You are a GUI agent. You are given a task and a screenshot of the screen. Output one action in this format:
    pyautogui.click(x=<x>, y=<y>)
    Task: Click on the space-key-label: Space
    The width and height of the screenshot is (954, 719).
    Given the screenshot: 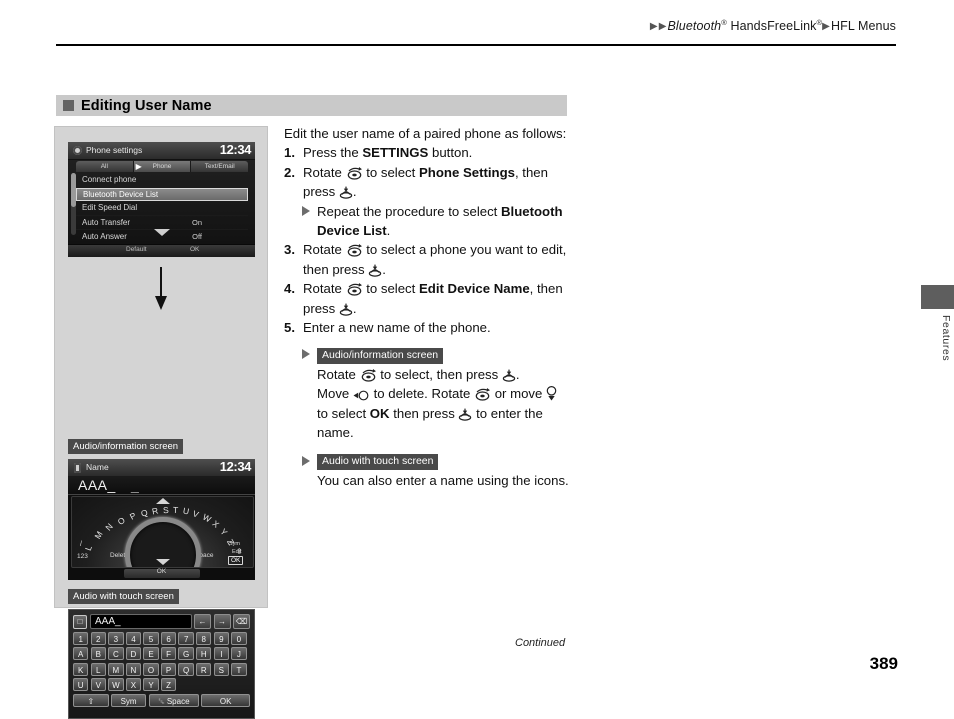 What is the action you would take?
    pyautogui.click(x=178, y=701)
    